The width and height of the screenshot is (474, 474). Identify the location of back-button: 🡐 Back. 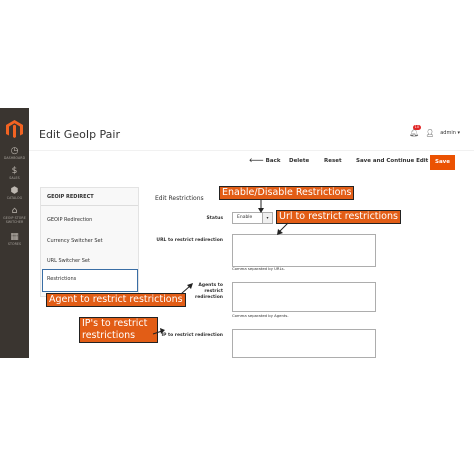
(265, 161).